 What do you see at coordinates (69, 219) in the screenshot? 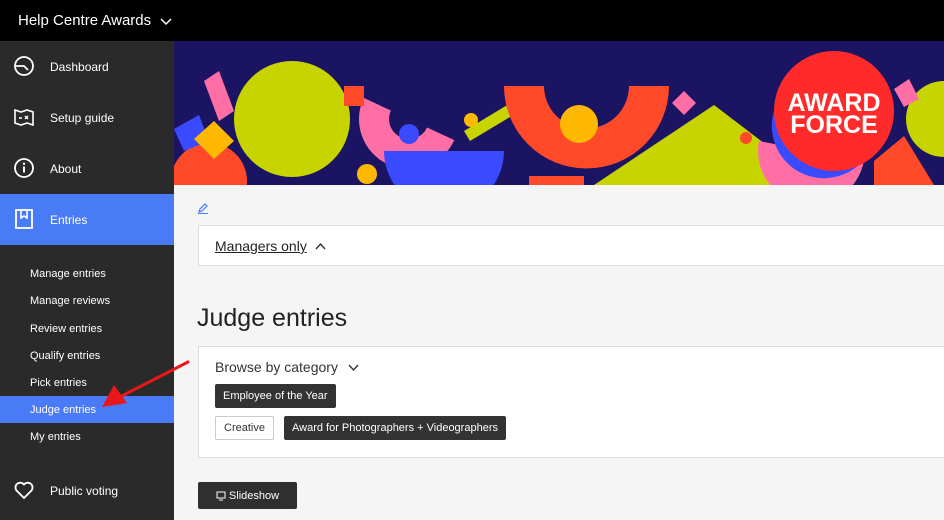
I see `sidebar-item-label: Entries` at bounding box center [69, 219].